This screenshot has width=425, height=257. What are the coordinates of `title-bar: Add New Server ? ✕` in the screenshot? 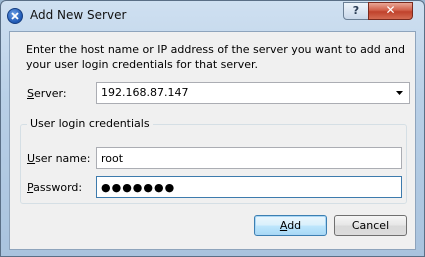 It's located at (212, 16).